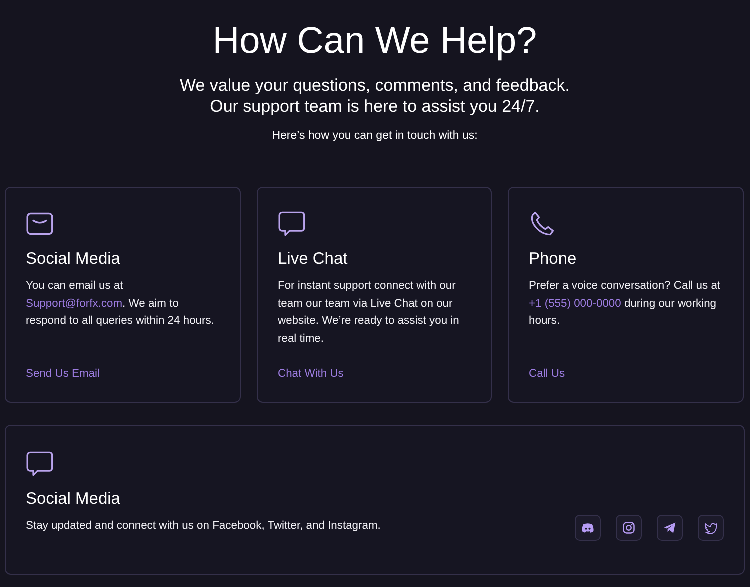  I want to click on bird-icon, so click(711, 528).